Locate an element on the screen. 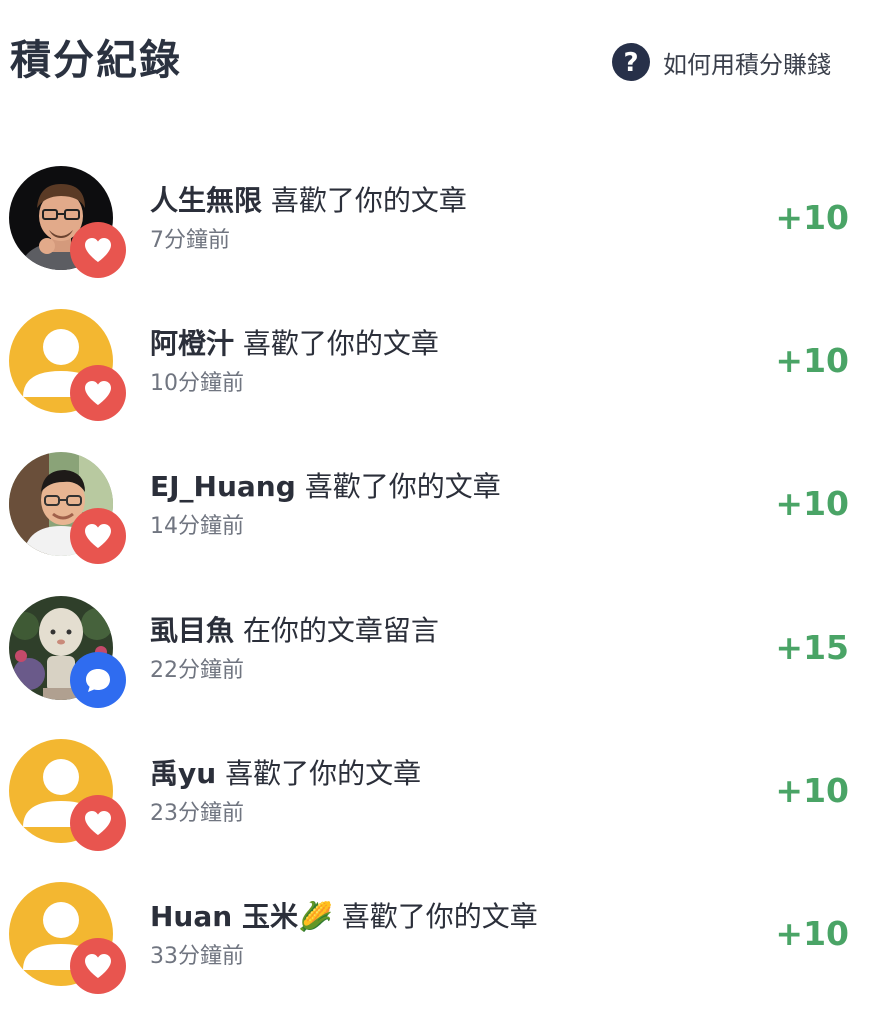 This screenshot has width=877, height=1024. record-text: 阿橙汁 喜歡了你的文章 10分鐘前 is located at coordinates (450, 362).